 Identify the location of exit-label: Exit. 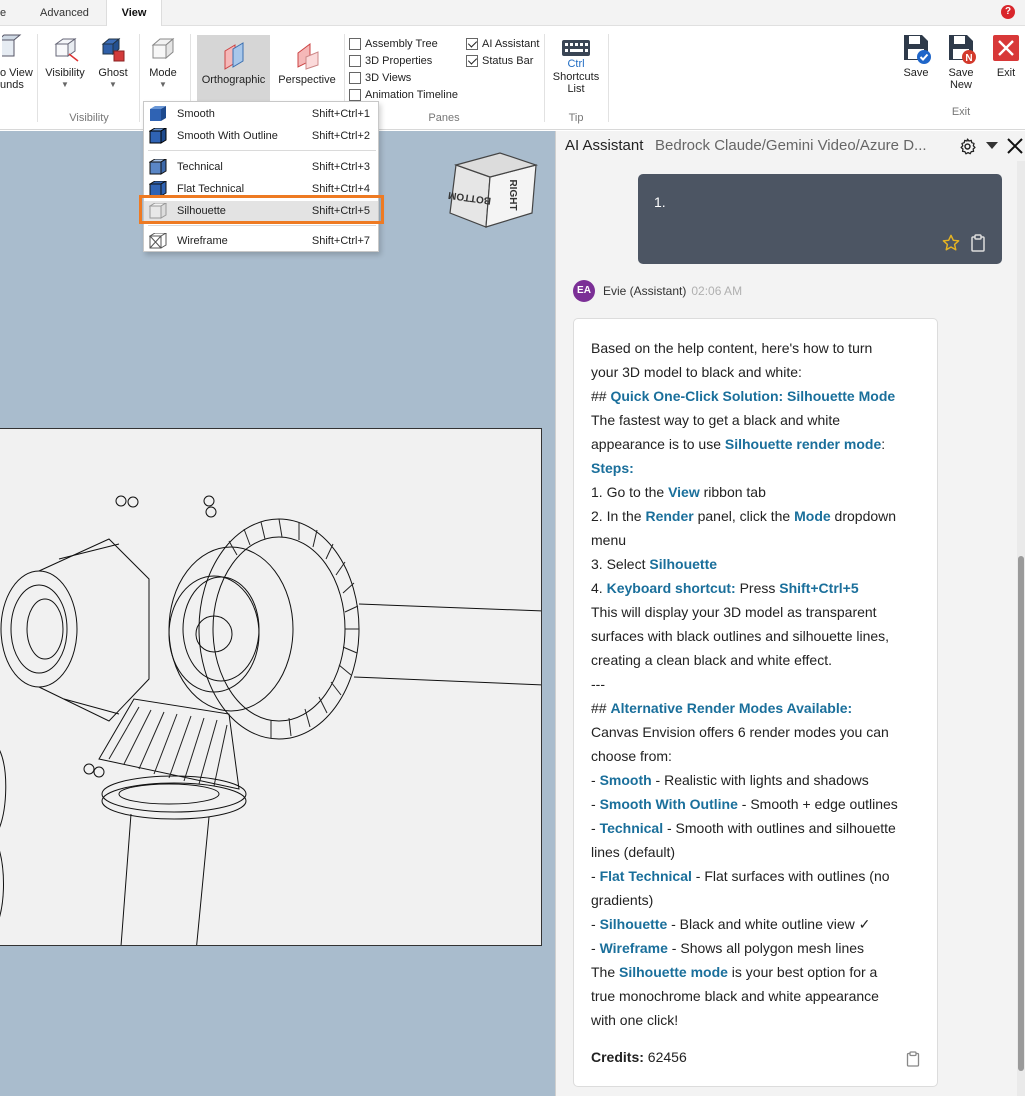
(1006, 73).